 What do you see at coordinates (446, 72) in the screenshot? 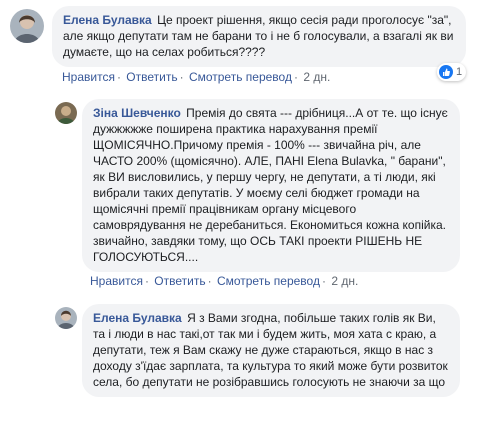
I see `like-icon` at bounding box center [446, 72].